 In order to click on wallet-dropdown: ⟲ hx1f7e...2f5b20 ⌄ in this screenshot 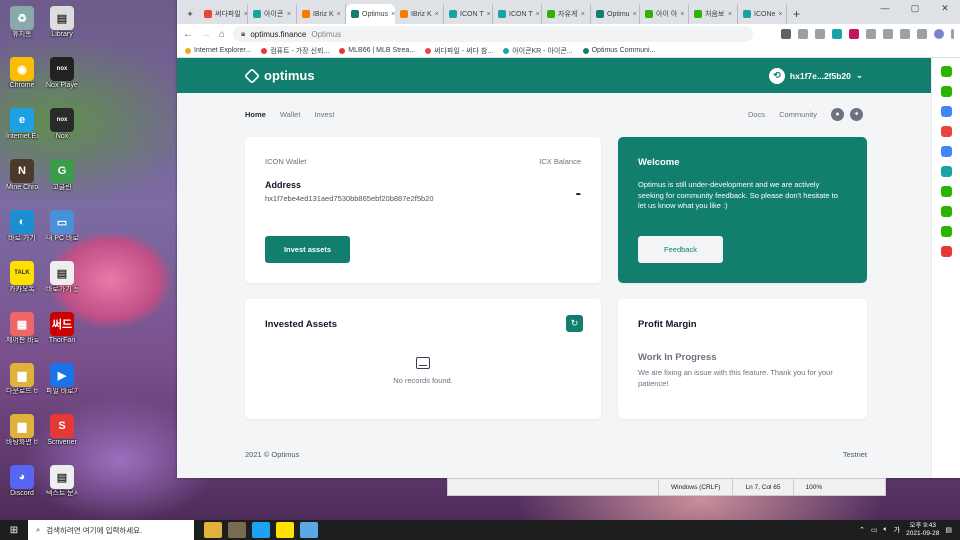, I will do `click(815, 75)`.